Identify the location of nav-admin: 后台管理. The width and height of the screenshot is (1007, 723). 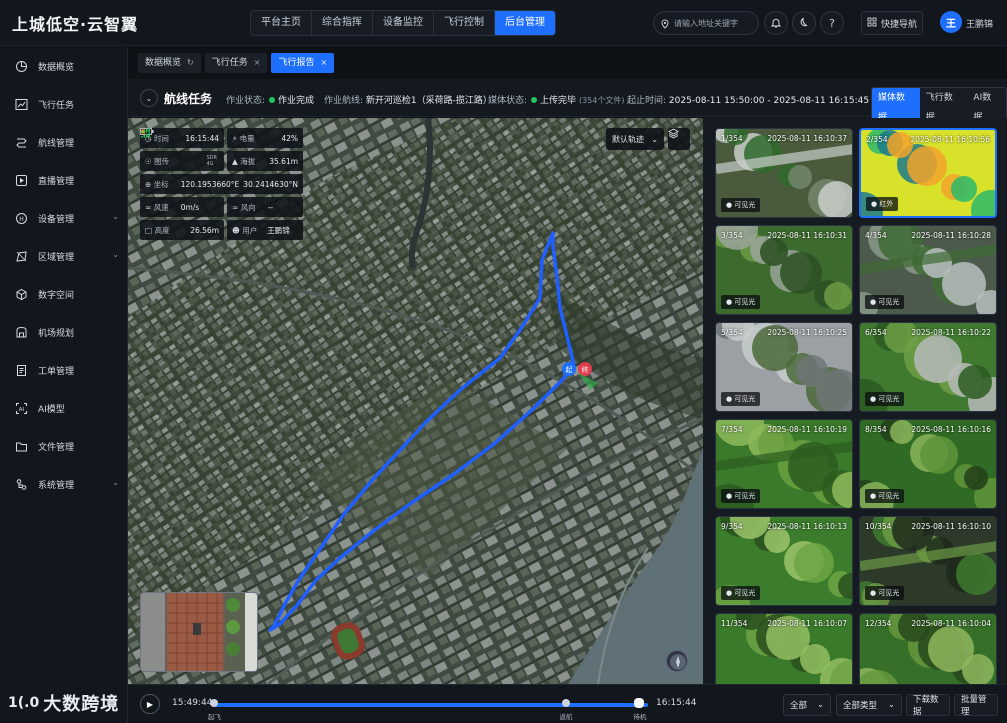
(525, 23).